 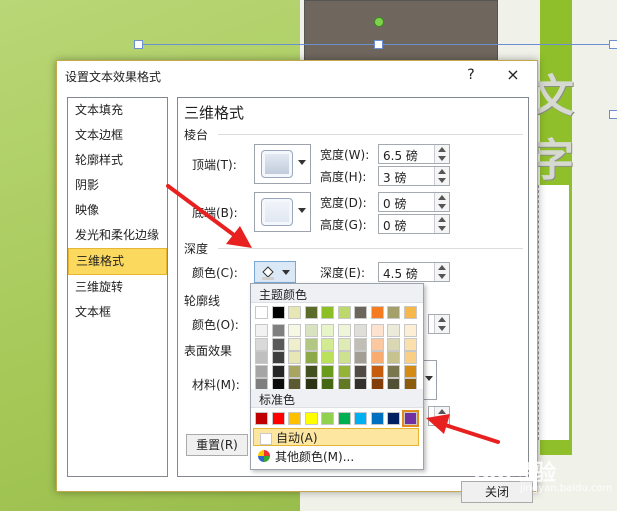 What do you see at coordinates (117, 110) in the screenshot?
I see `nav-item-text-fill: 文本填充` at bounding box center [117, 110].